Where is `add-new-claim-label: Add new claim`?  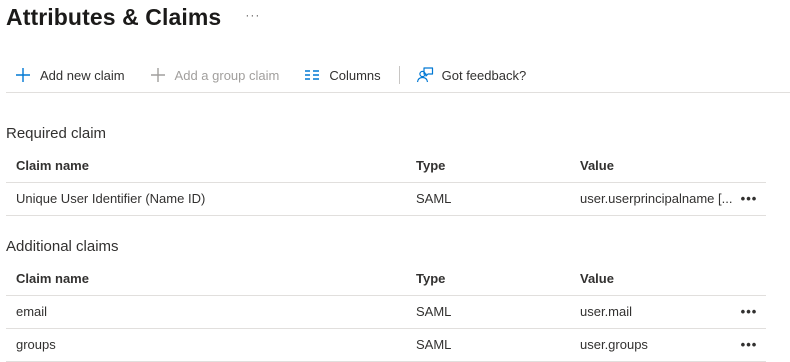
add-new-claim-label: Add new claim is located at coordinates (82, 75).